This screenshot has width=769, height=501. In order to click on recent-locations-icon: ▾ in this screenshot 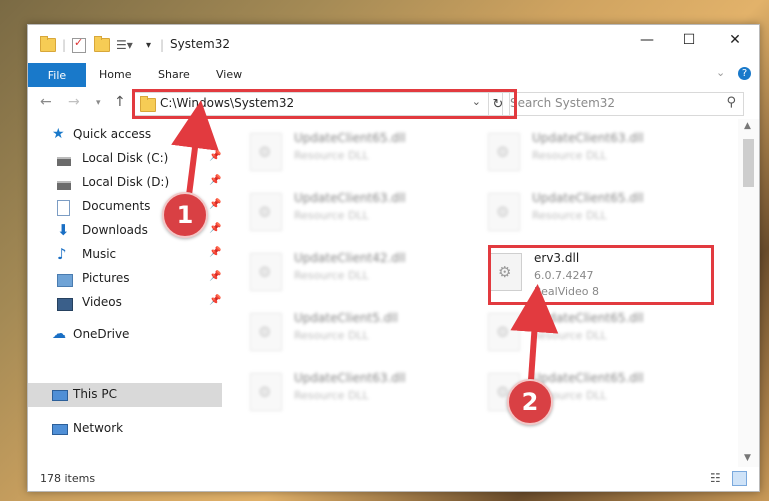, I will do `click(98, 103)`.